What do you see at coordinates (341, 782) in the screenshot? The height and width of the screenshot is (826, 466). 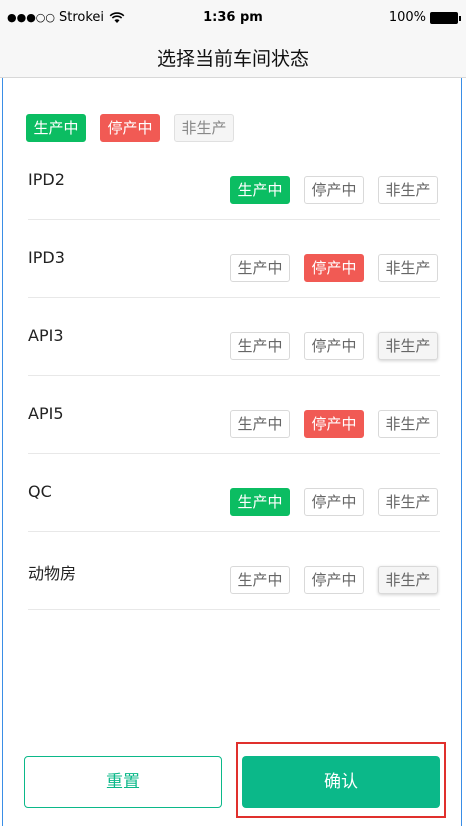 I see `confirm-button: 确认` at bounding box center [341, 782].